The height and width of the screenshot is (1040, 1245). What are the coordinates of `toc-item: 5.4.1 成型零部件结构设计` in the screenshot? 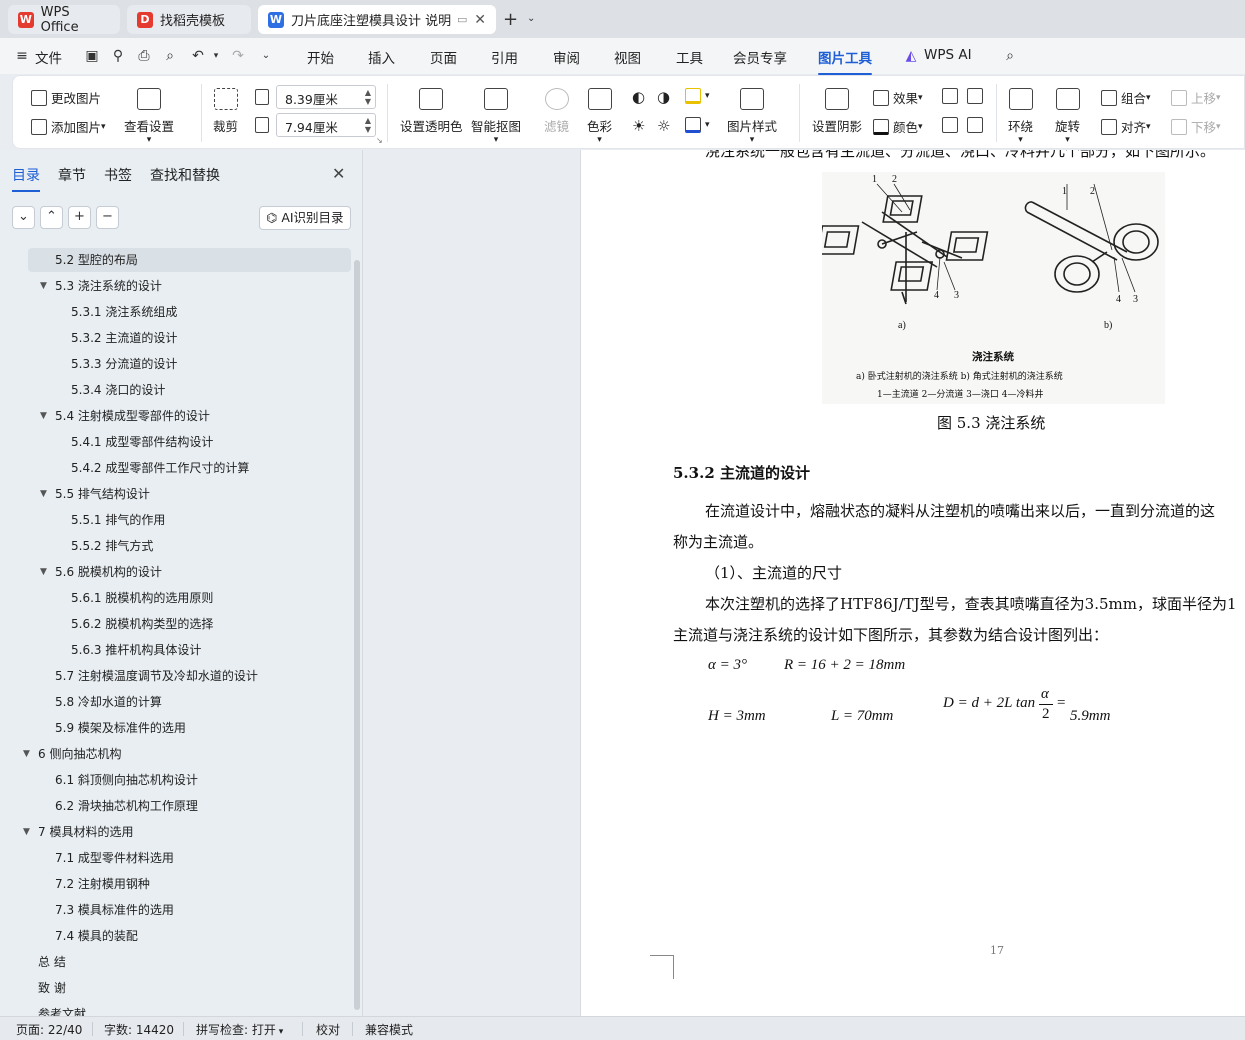 It's located at (176, 442).